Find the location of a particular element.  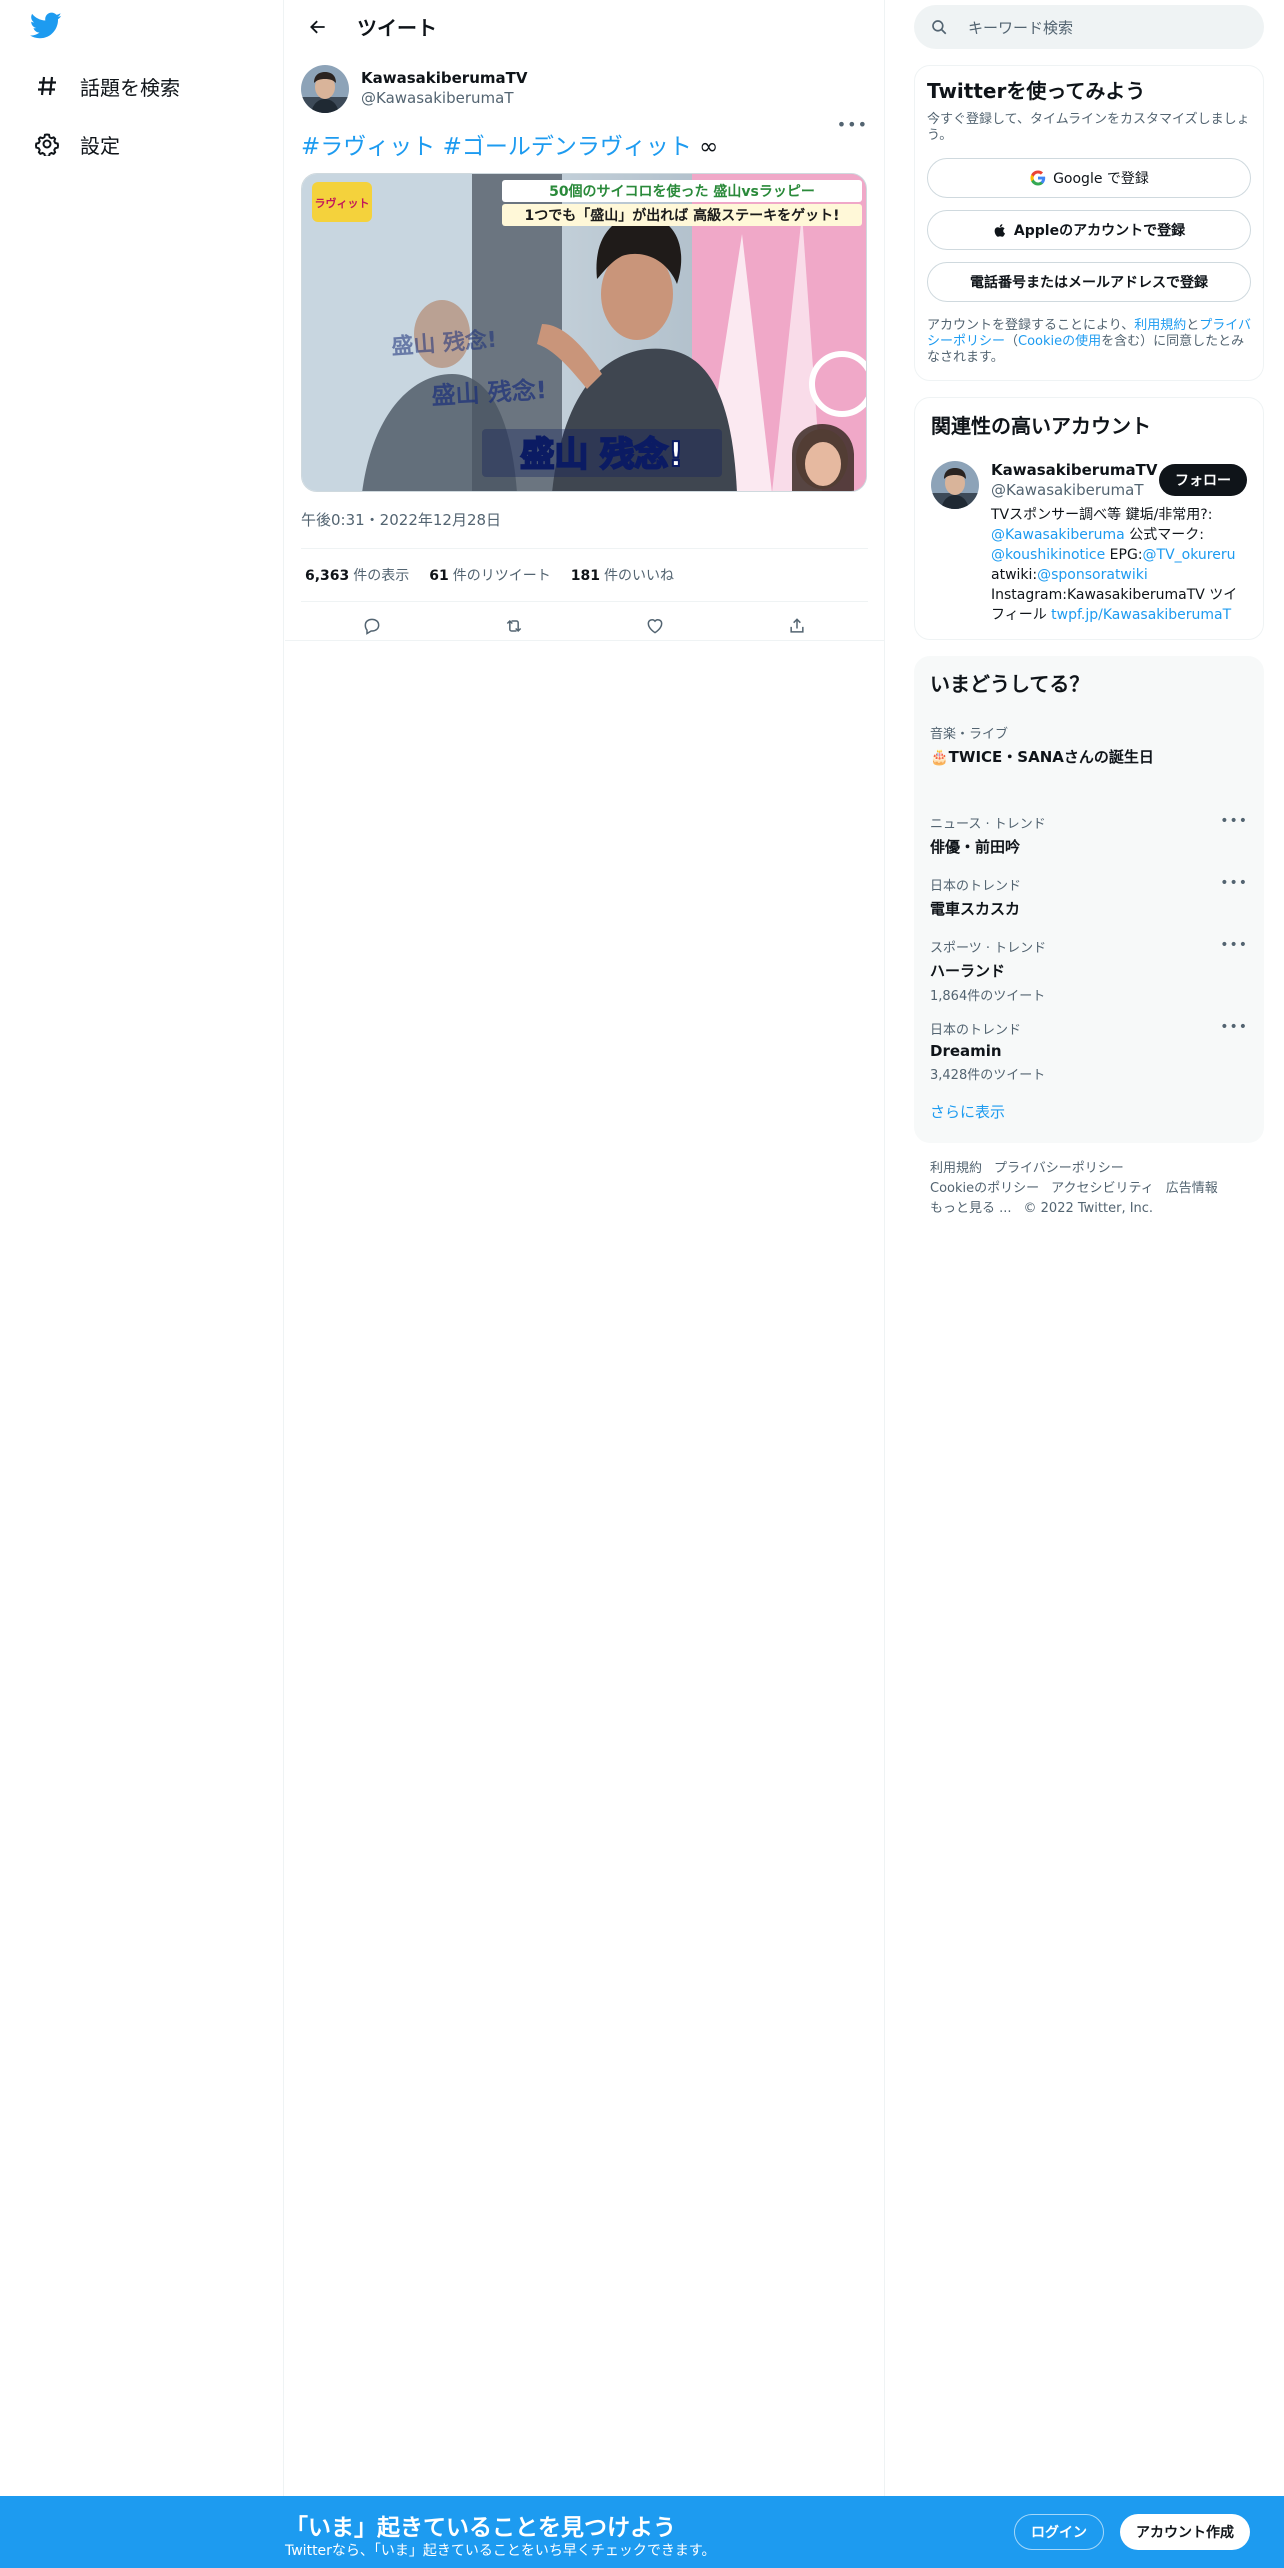

legal-prefix: アカウントを登録することにより、 is located at coordinates (1031, 325).